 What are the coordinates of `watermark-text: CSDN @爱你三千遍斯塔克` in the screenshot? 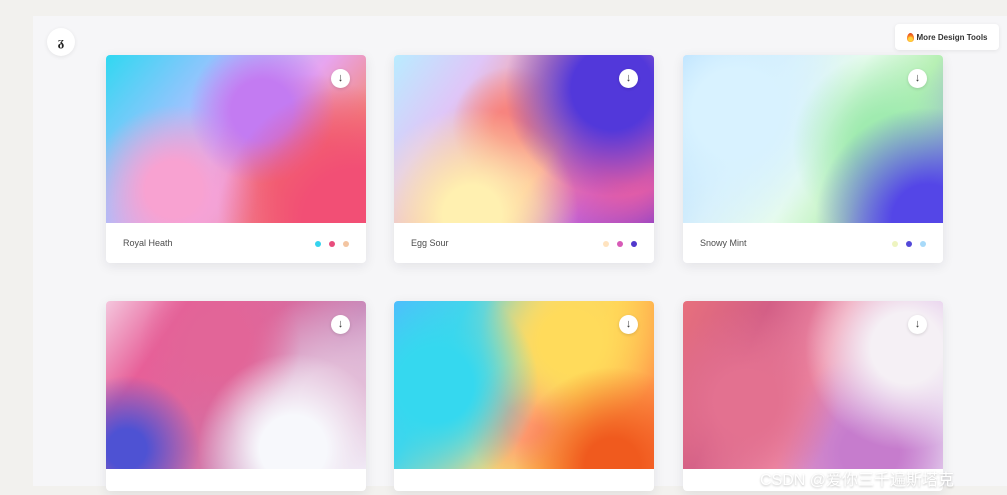 It's located at (857, 480).